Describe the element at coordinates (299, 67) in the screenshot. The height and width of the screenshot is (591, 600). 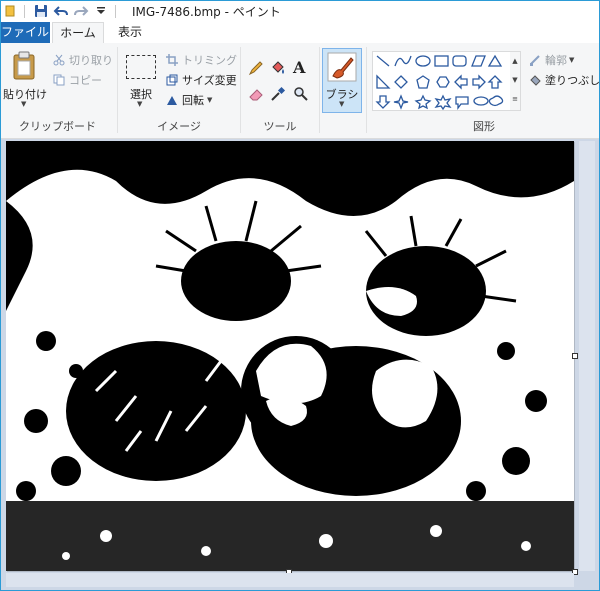
I see `text-icon: A` at that location.